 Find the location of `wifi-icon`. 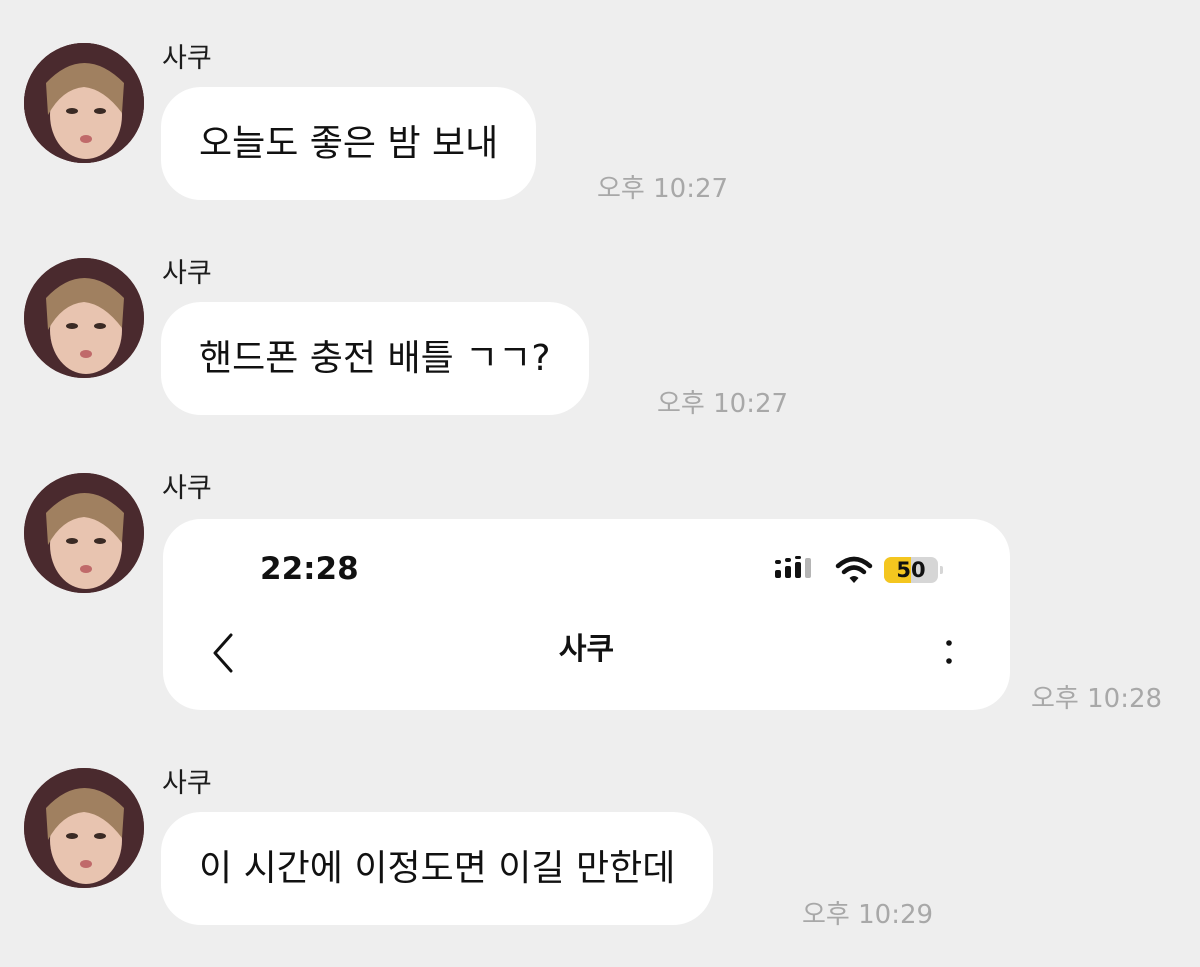

wifi-icon is located at coordinates (854, 569).